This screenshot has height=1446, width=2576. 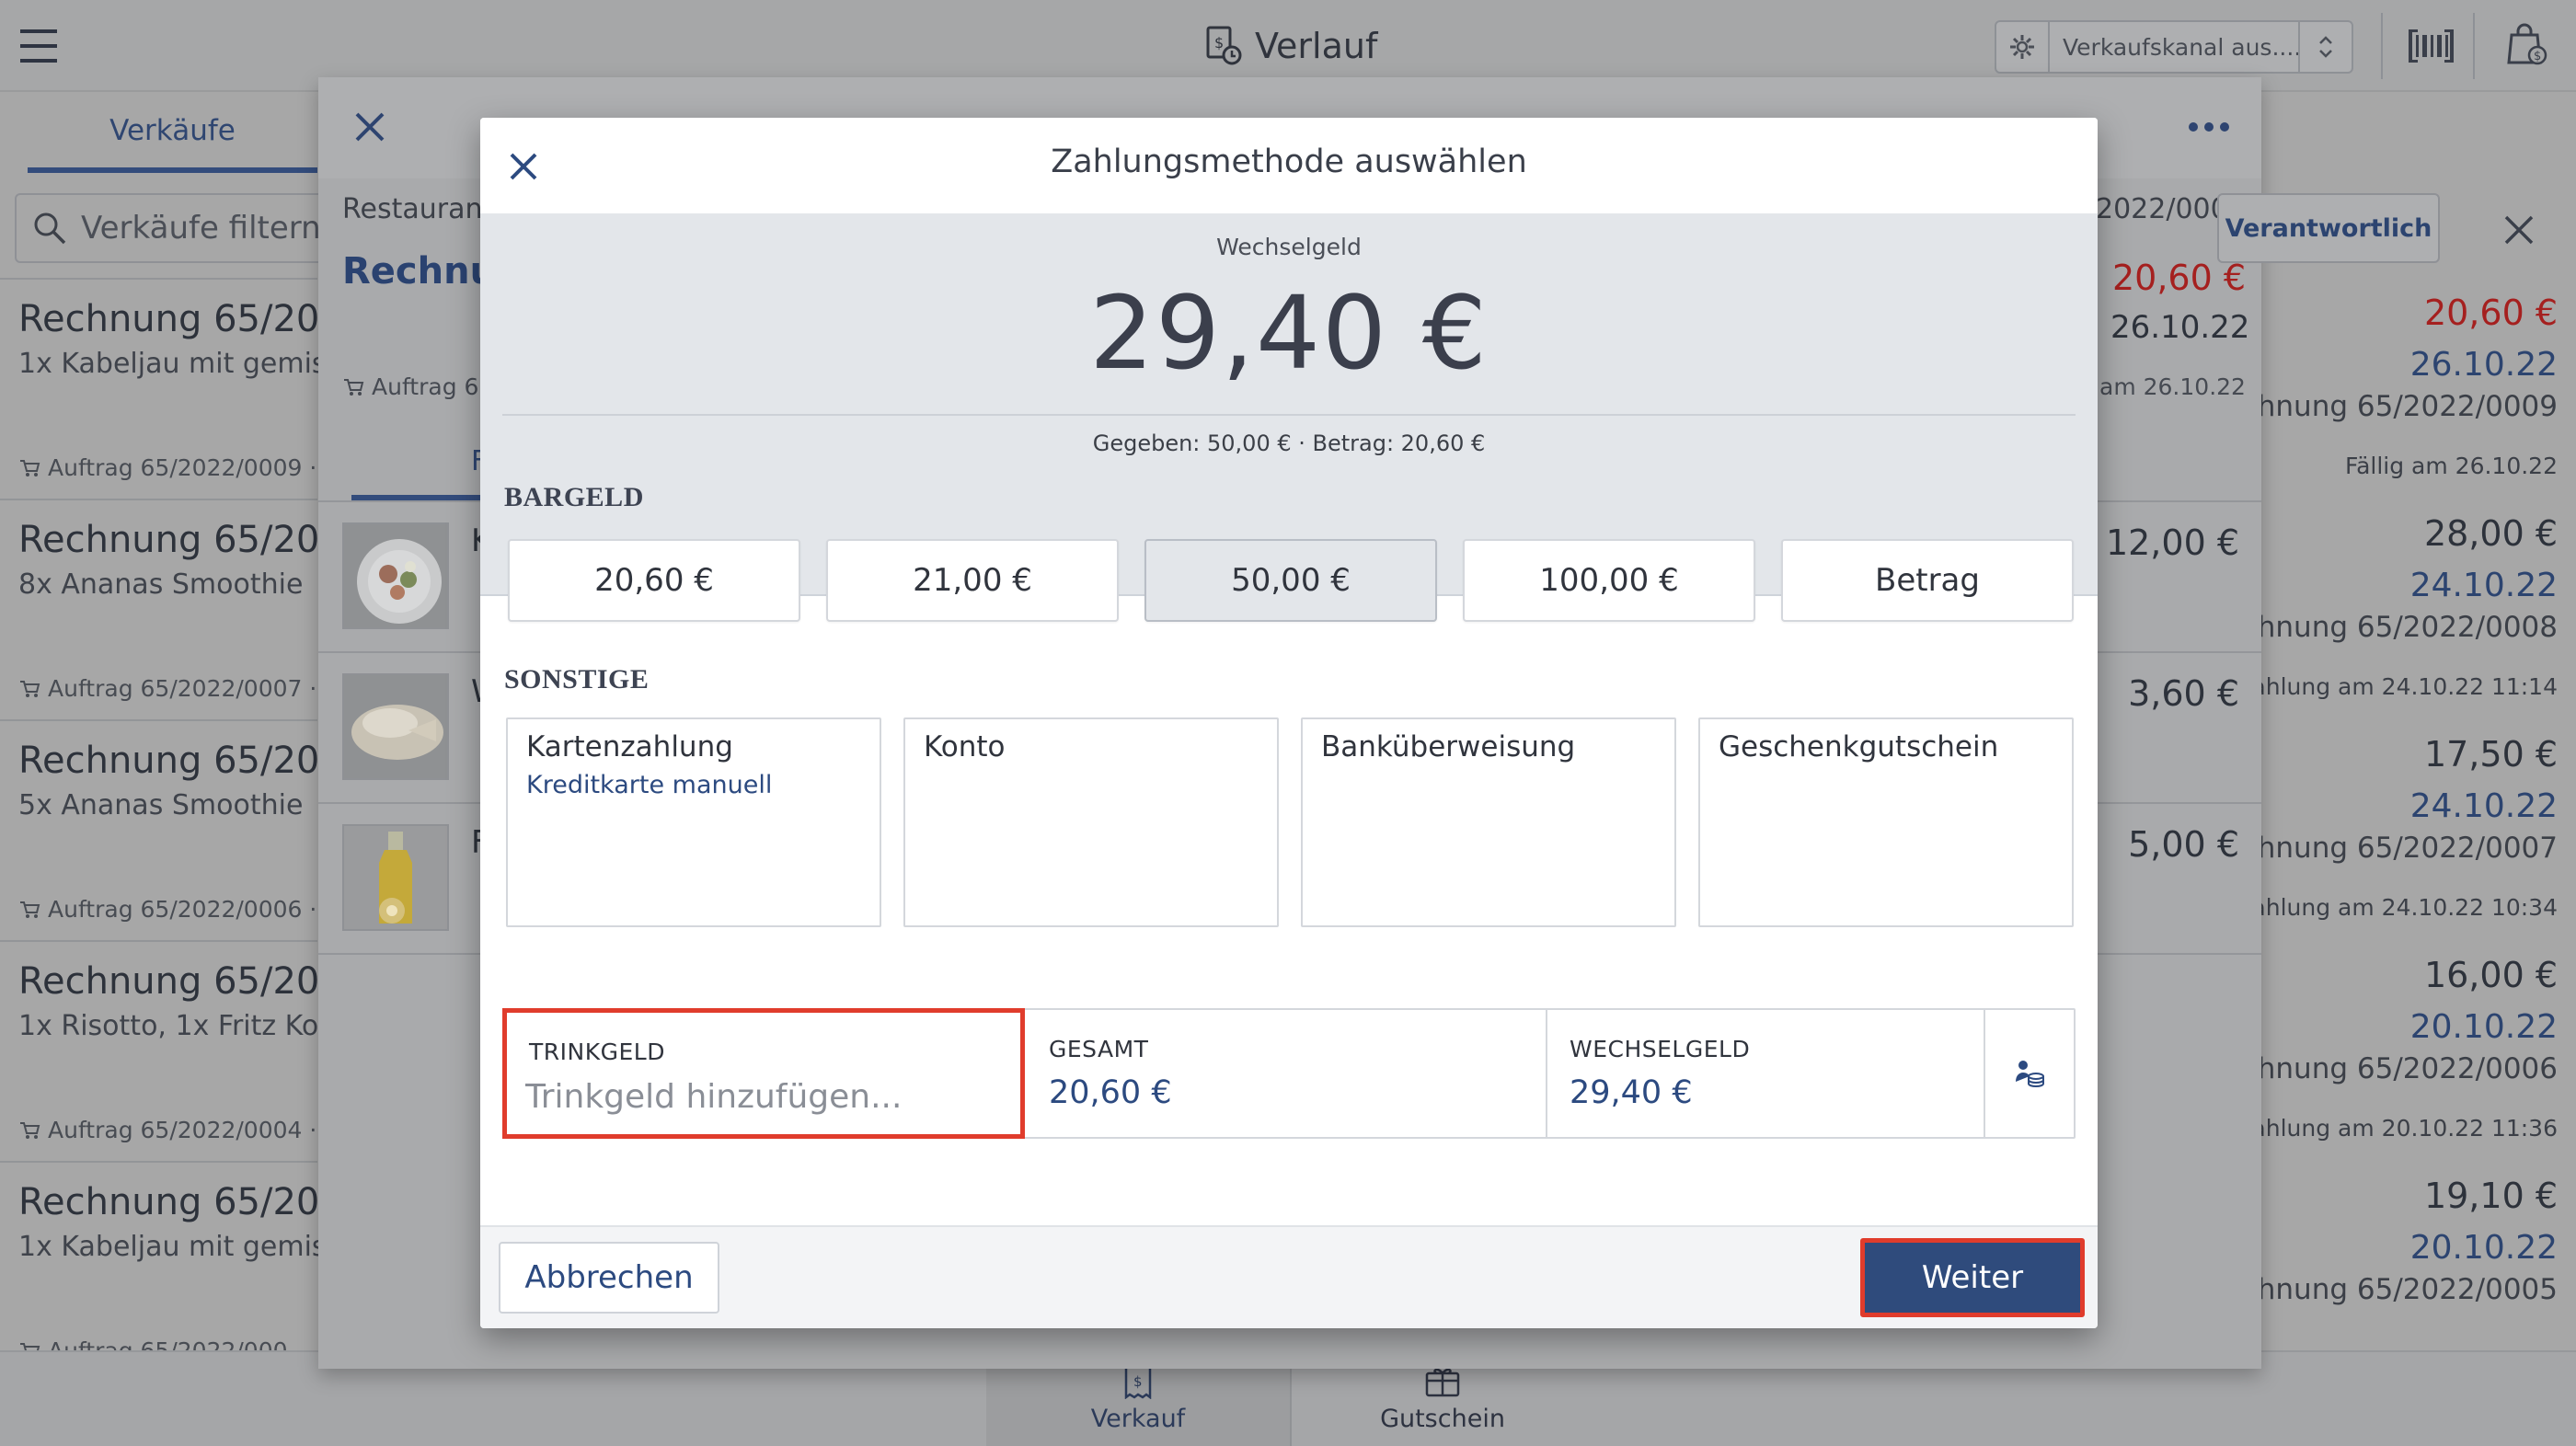 I want to click on shopping-bag-icon: $, so click(x=2527, y=44).